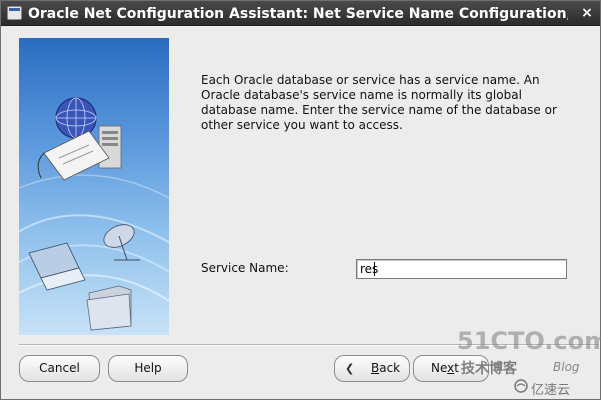 This screenshot has width=601, height=400. Describe the element at coordinates (73, 155) in the screenshot. I see `tag-icon` at that location.